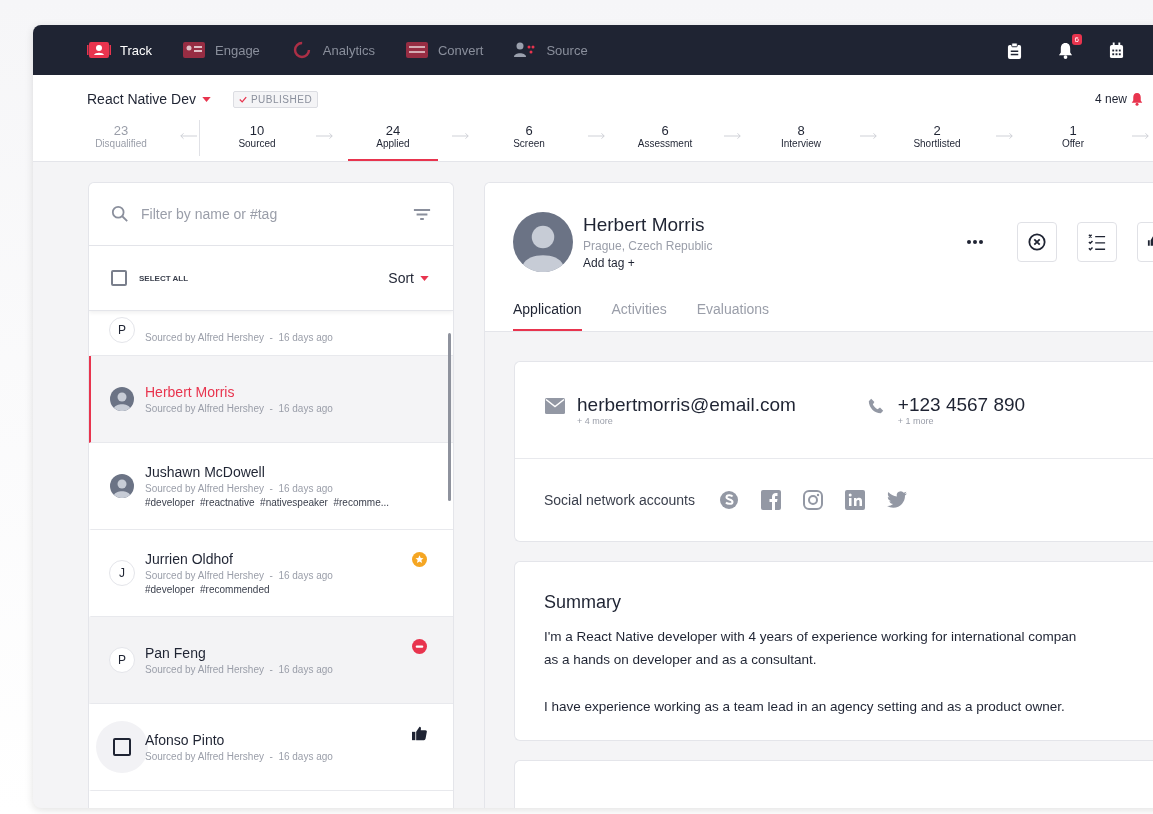 This screenshot has width=1153, height=814. What do you see at coordinates (422, 214) in the screenshot?
I see `filter-icon` at bounding box center [422, 214].